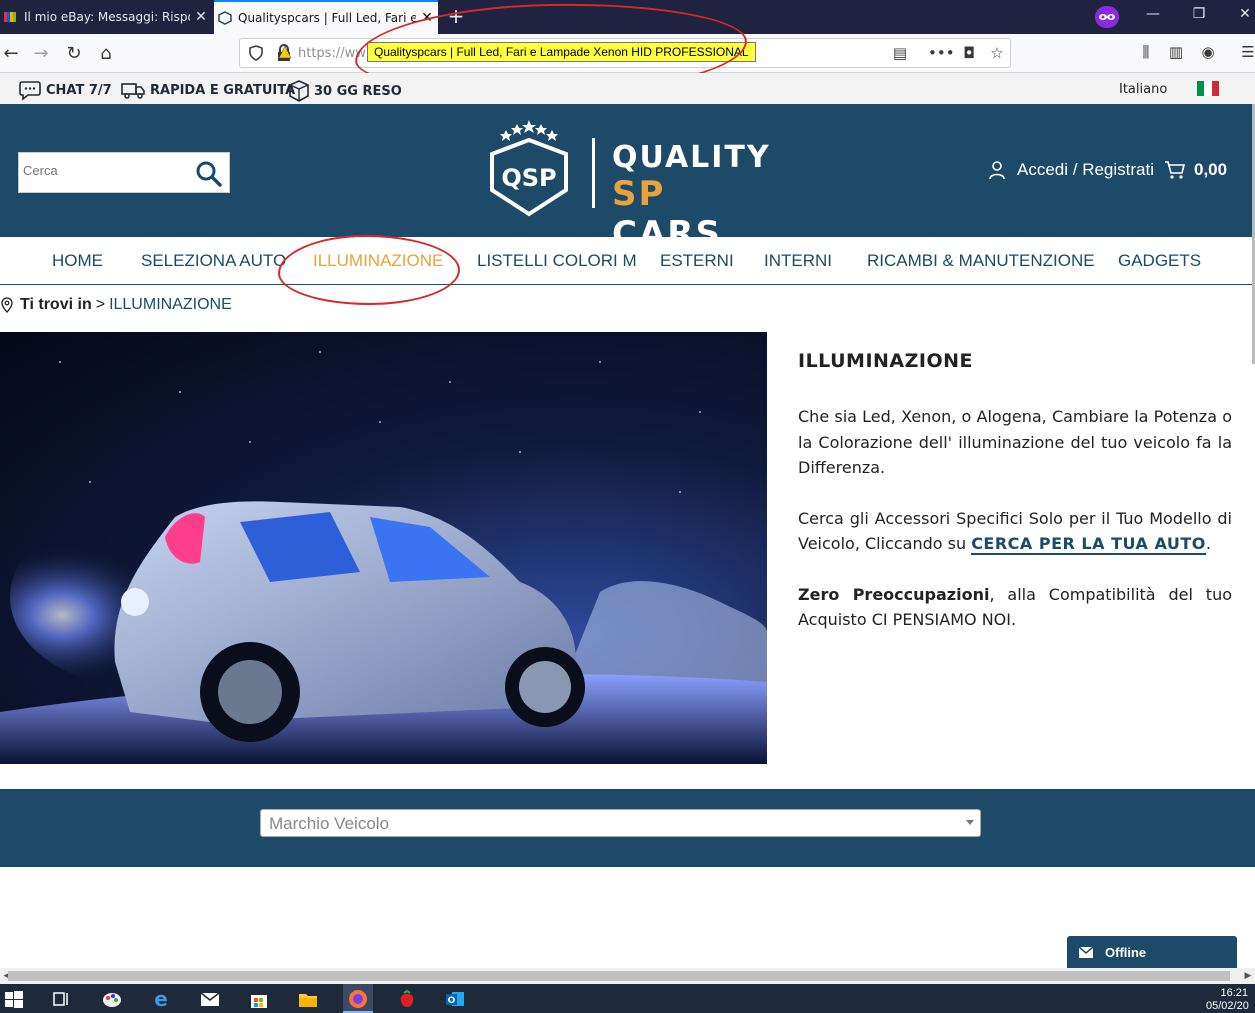 This screenshot has height=1013, width=1255. I want to click on info-chat: CHAT 7/7, so click(65, 90).